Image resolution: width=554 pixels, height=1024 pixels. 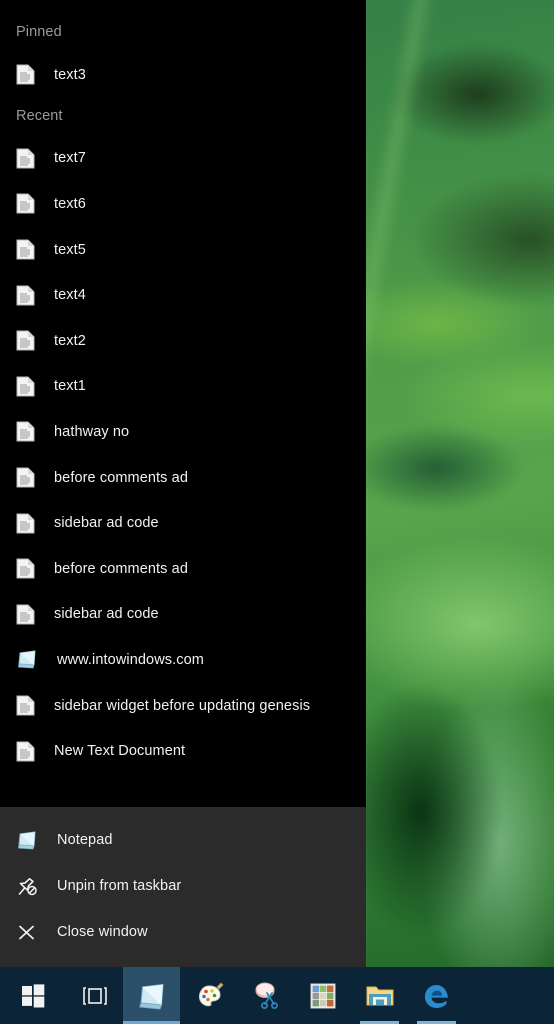 What do you see at coordinates (183, 250) in the screenshot?
I see `jump-list-item: text5` at bounding box center [183, 250].